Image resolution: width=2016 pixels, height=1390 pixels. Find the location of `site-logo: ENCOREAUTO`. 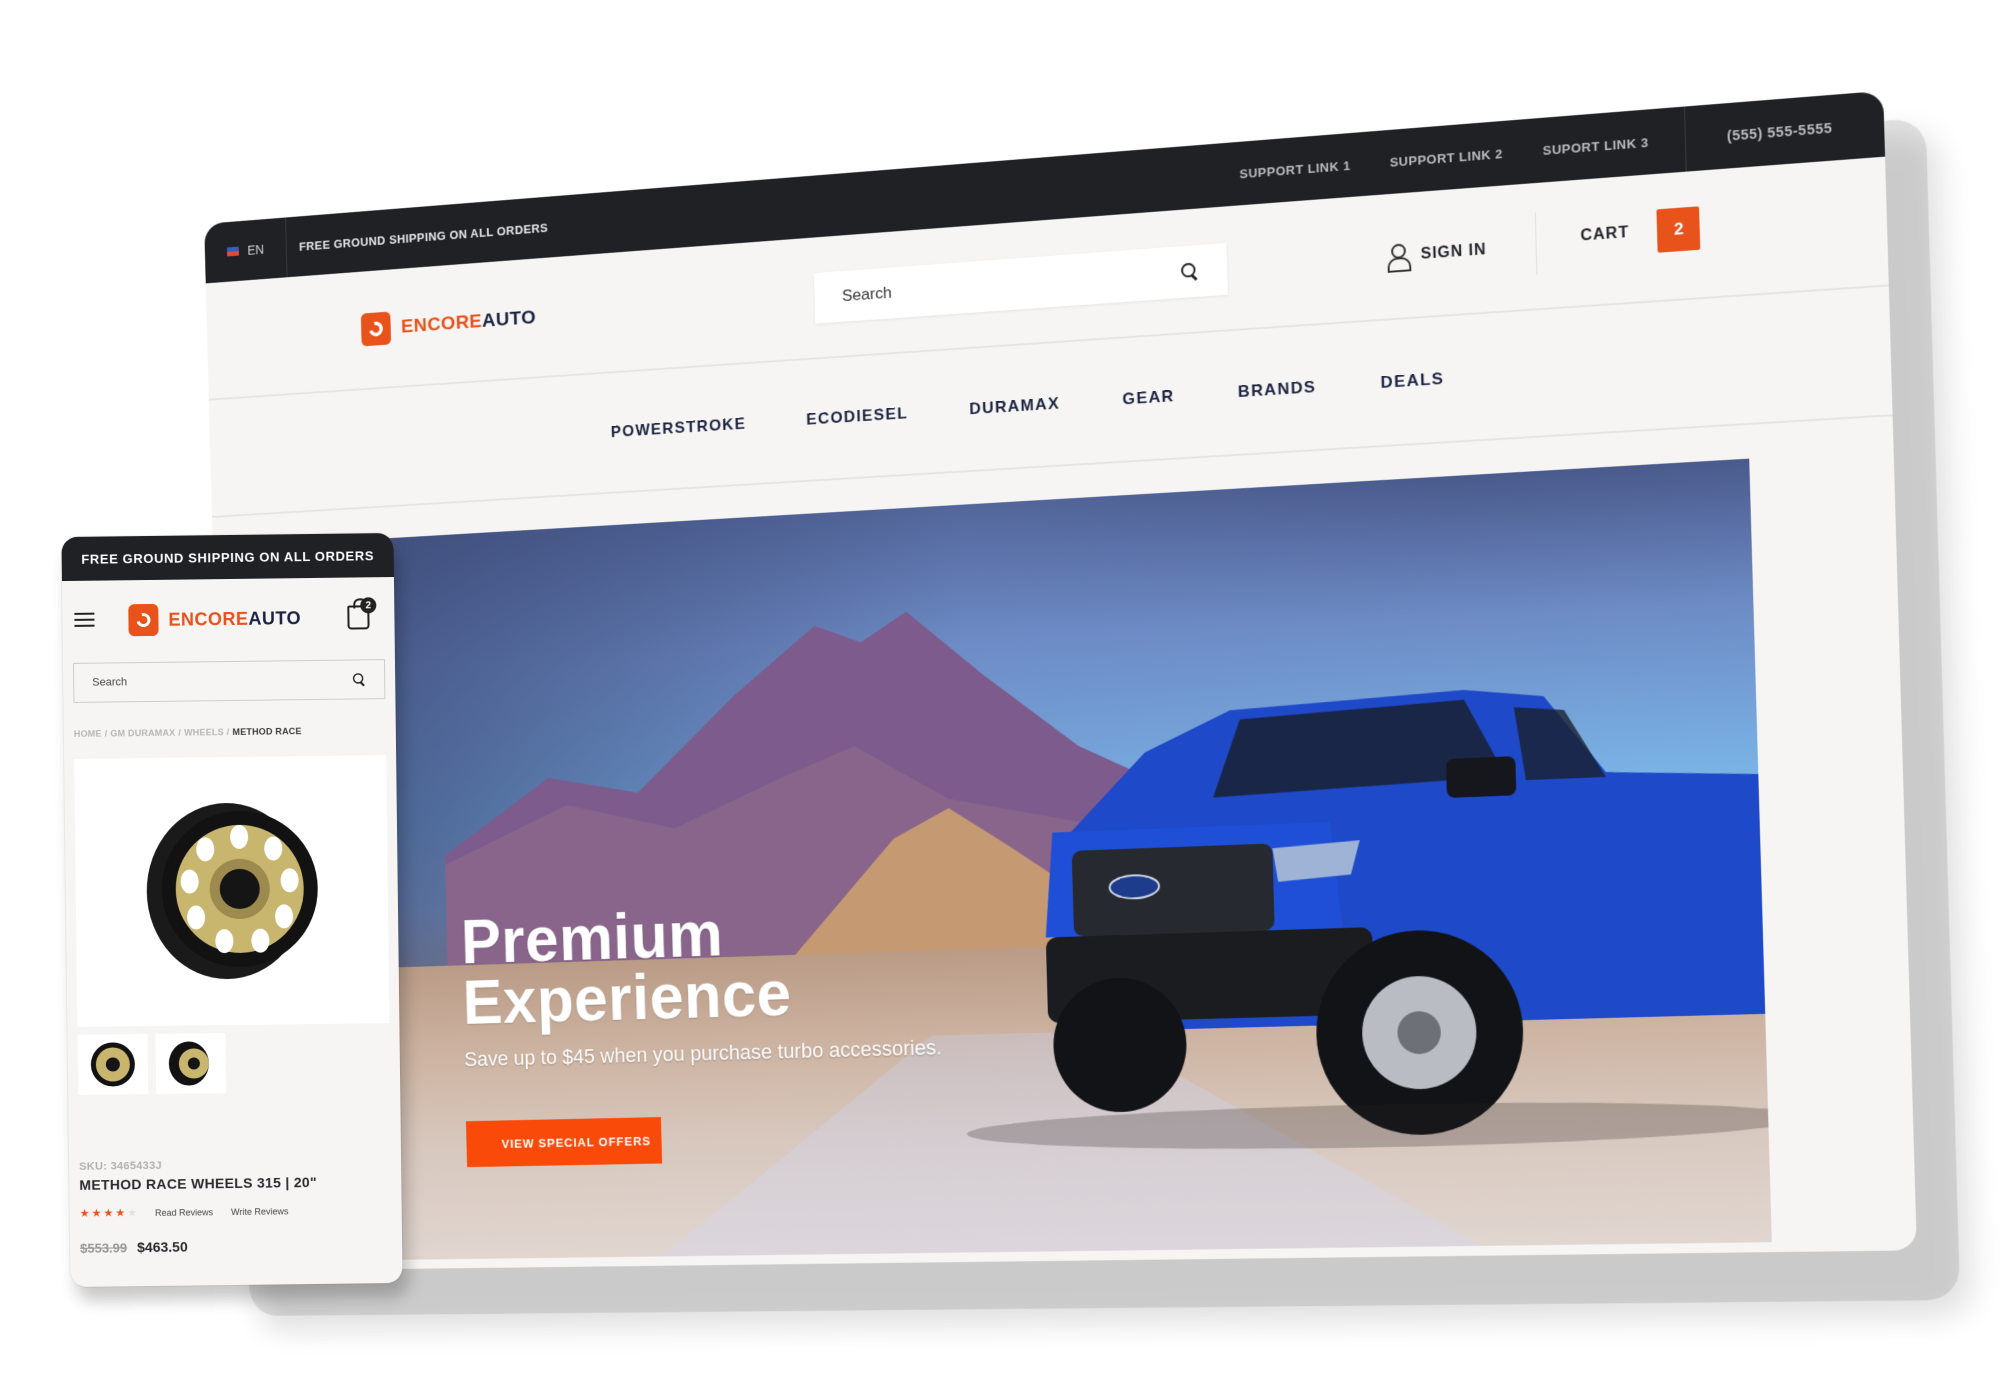

site-logo: ENCOREAUTO is located at coordinates (448, 324).